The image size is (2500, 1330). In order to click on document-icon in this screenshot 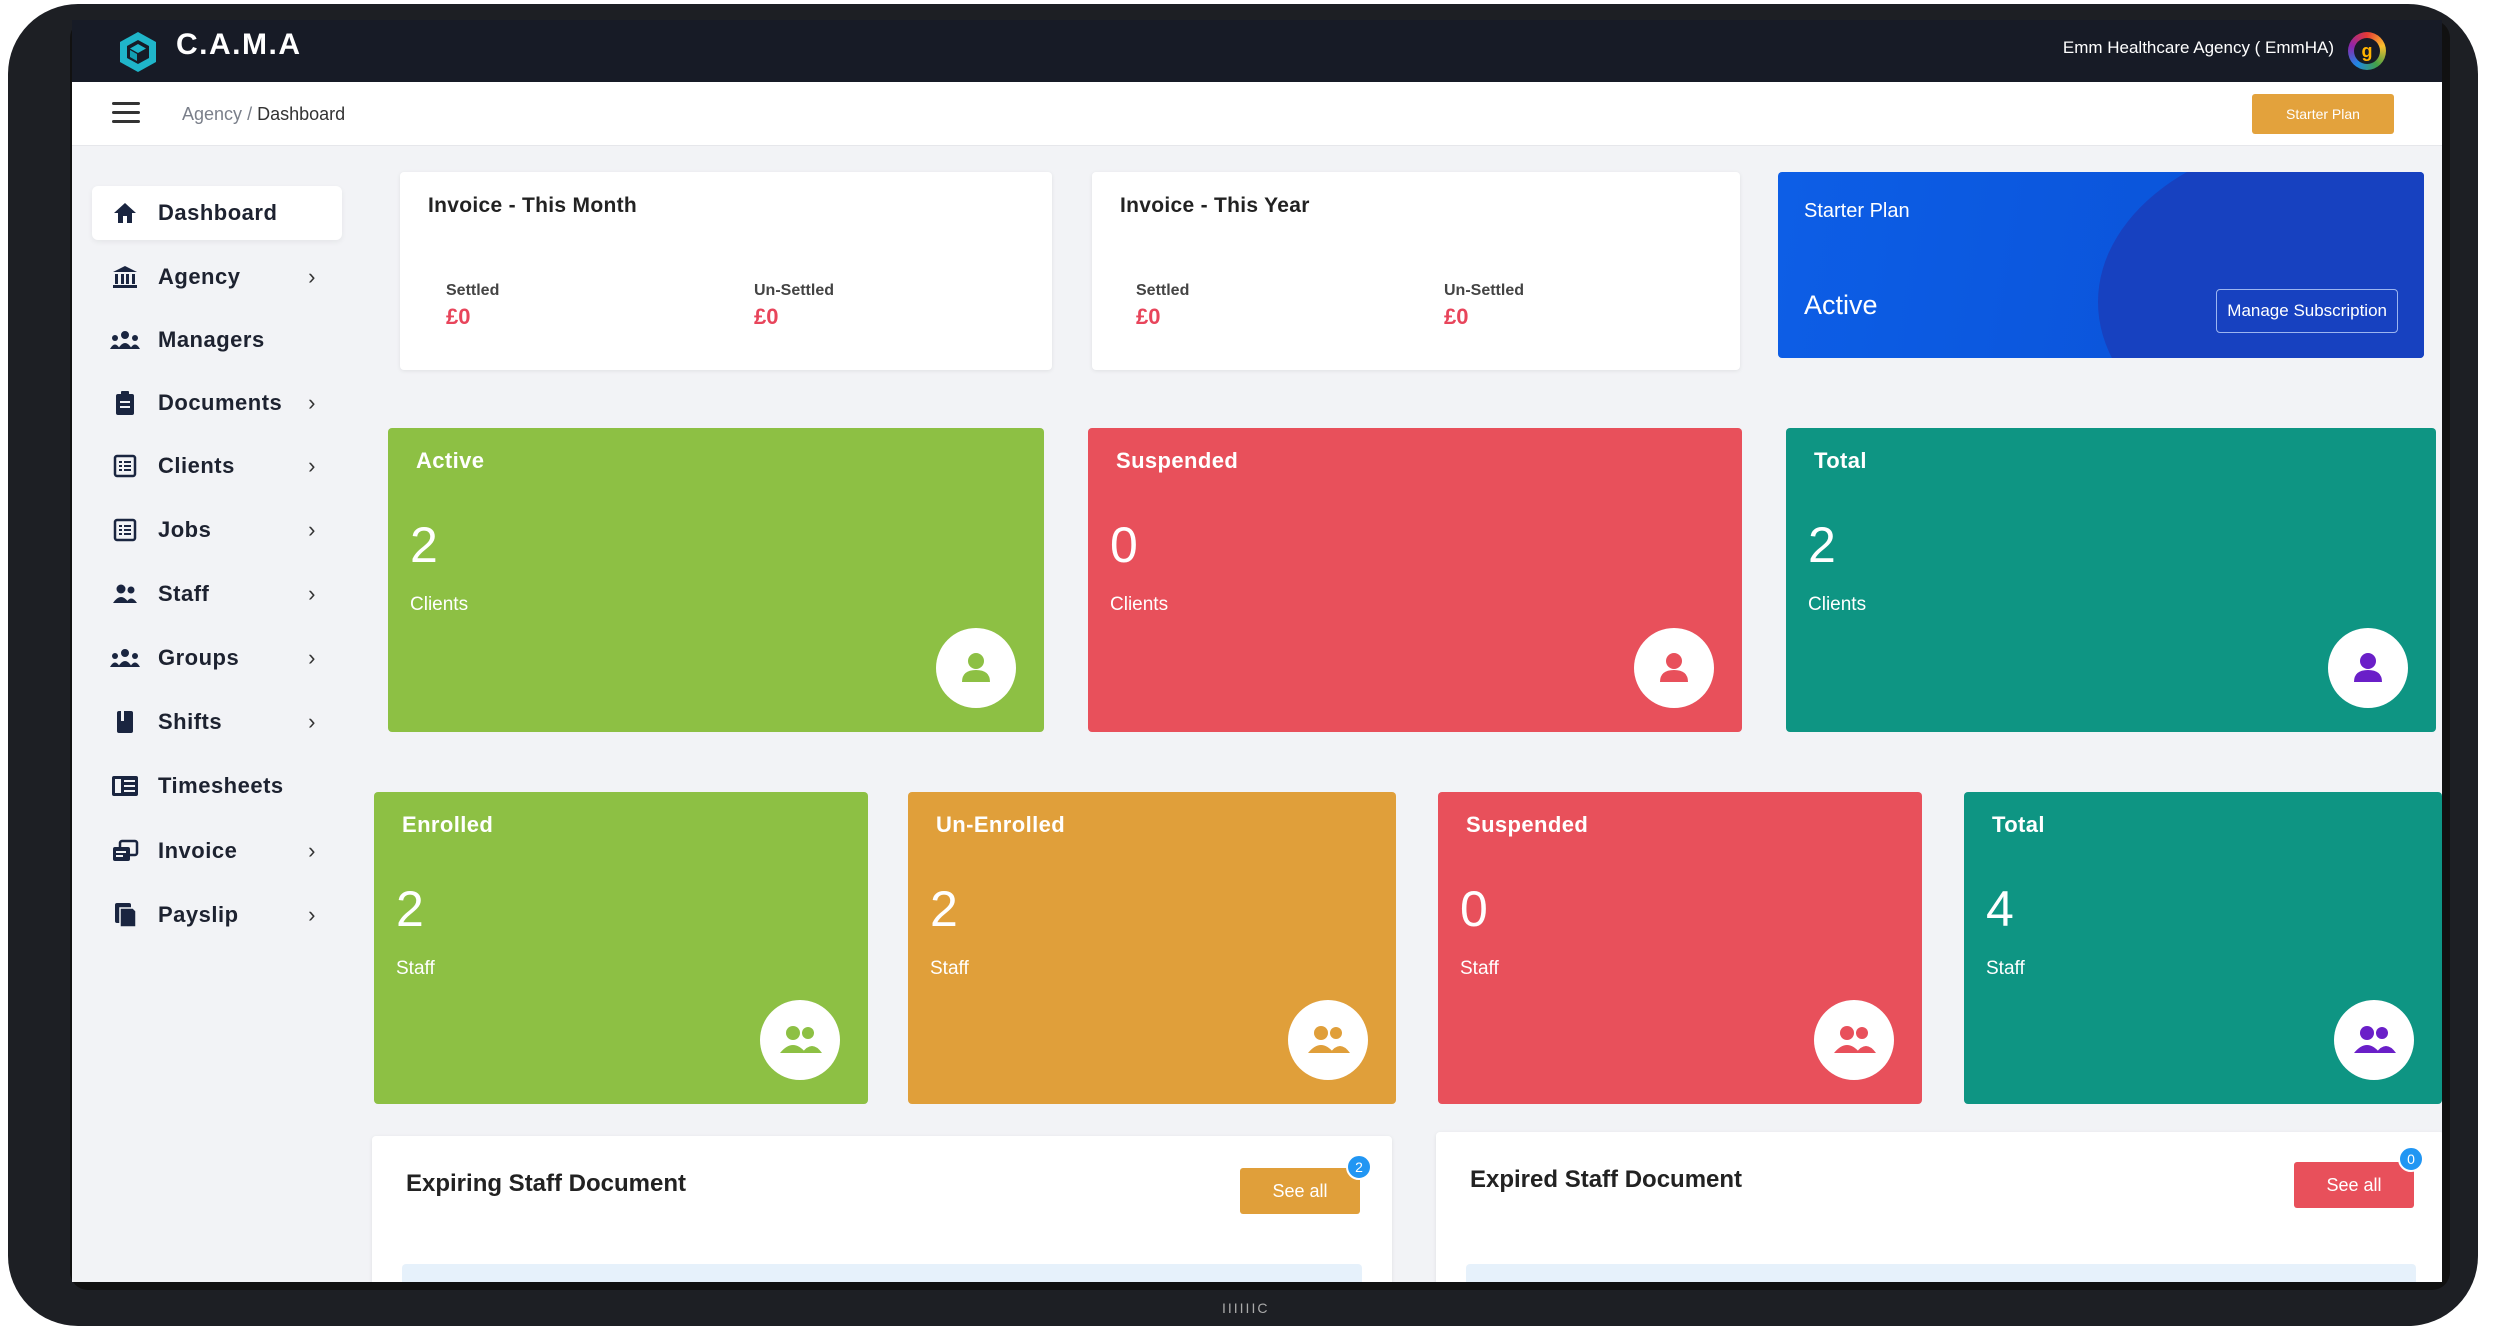, I will do `click(125, 915)`.